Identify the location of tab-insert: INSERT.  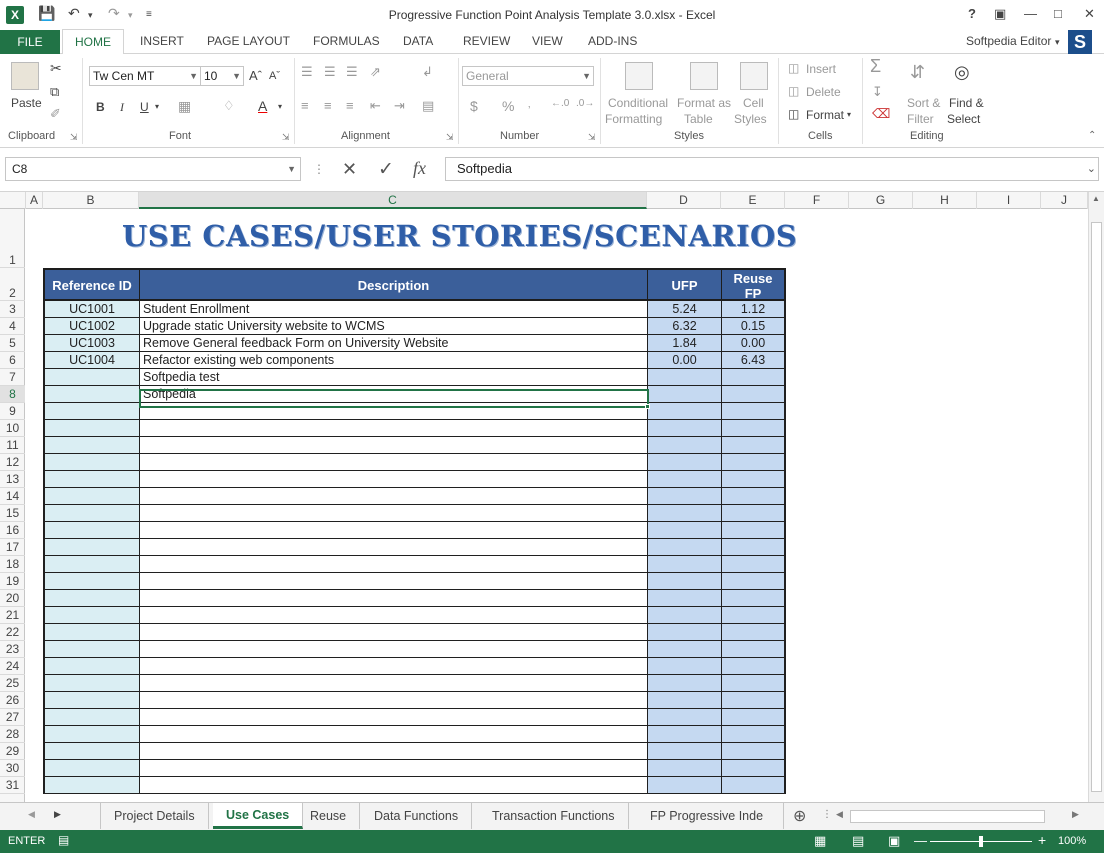
(162, 41).